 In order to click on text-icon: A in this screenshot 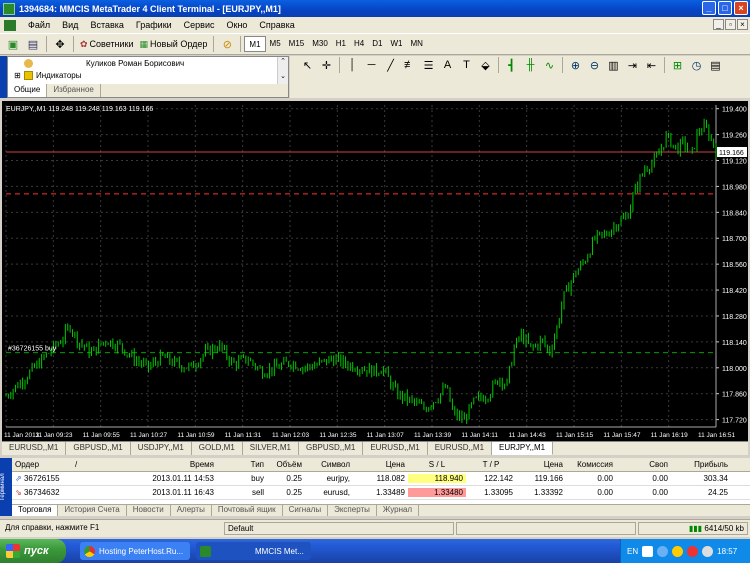, I will do `click(447, 65)`.